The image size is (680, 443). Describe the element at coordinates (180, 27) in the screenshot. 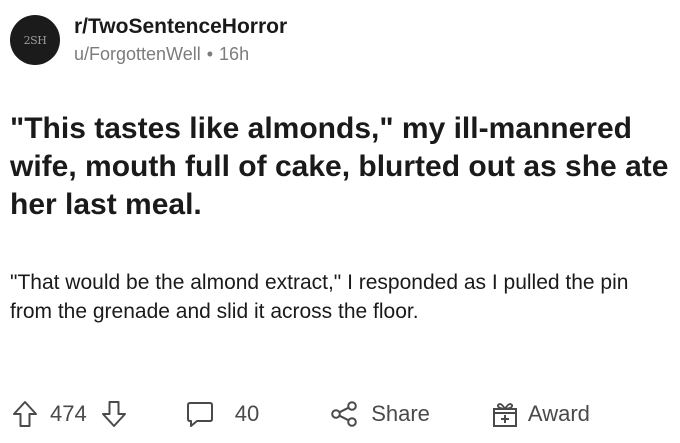

I see `subreddit-link: r/TwoSentenceHorror` at that location.